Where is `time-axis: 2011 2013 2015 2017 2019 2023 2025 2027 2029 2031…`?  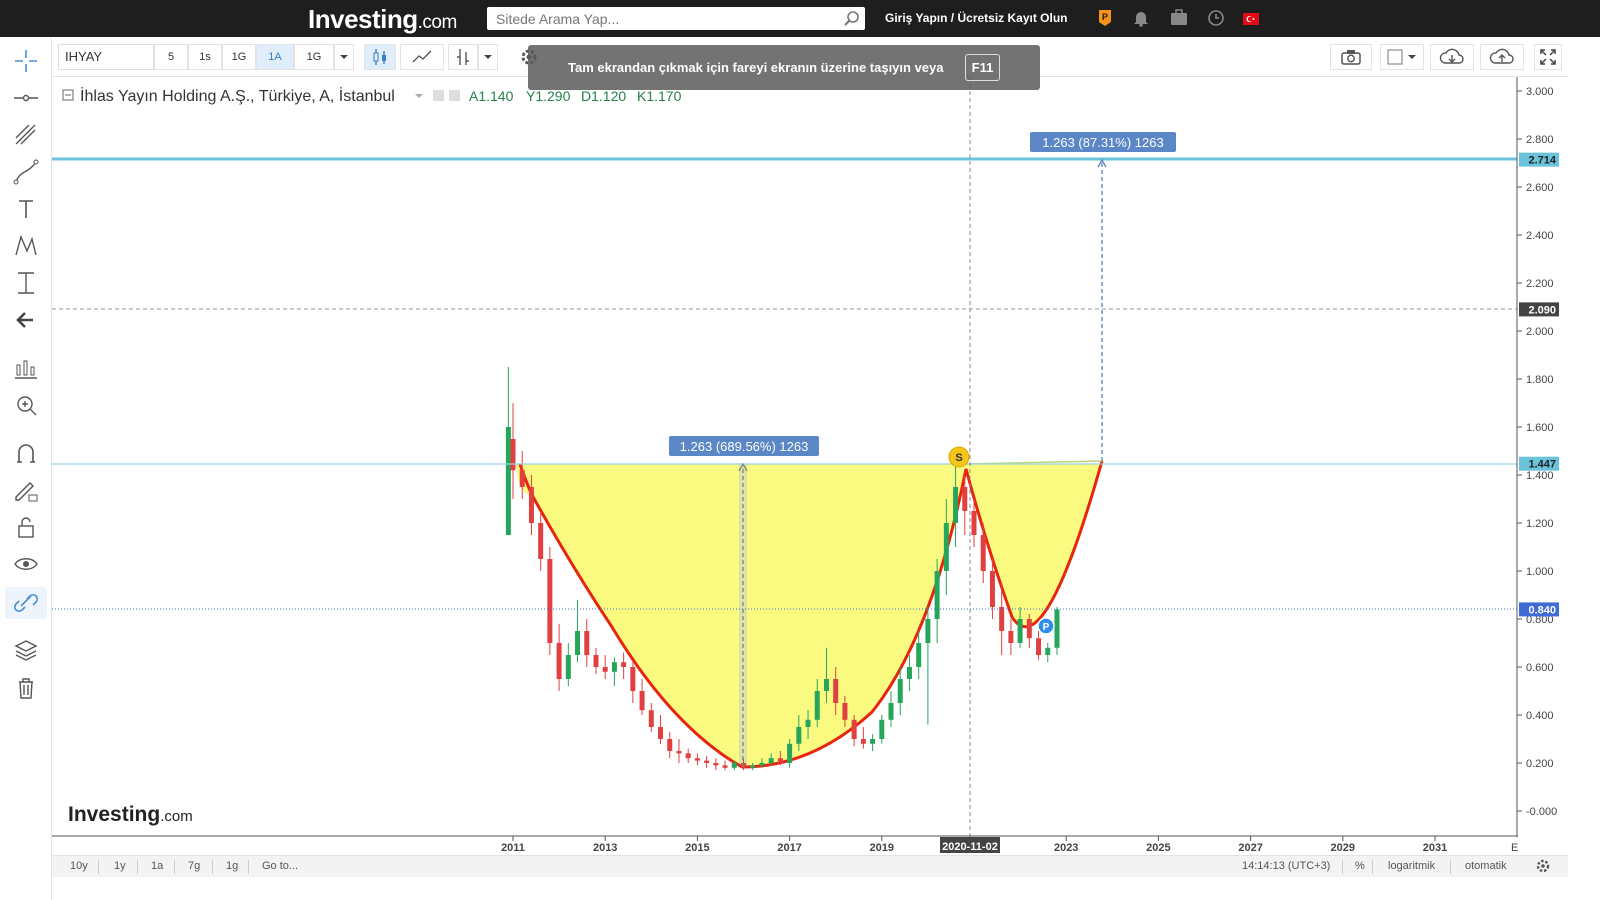 time-axis: 2011 2013 2015 2017 2019 2023 2025 2027 2029 2031… is located at coordinates (1009, 845).